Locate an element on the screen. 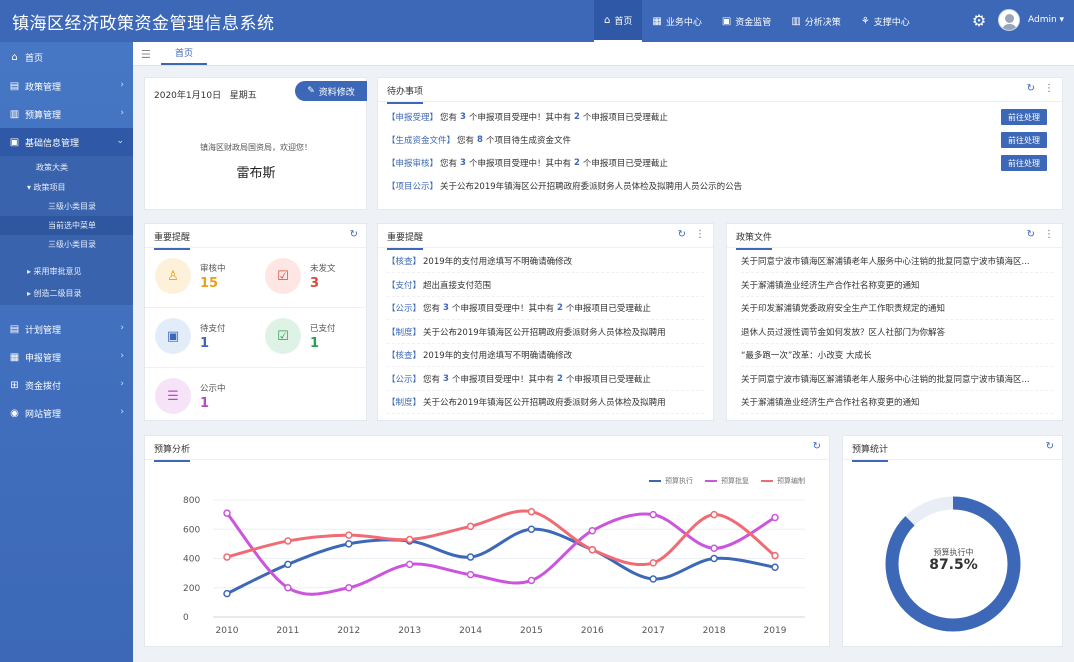 The image size is (1074, 662). sidebar-item-budget: ▥ 预算管理 › is located at coordinates (66, 114).